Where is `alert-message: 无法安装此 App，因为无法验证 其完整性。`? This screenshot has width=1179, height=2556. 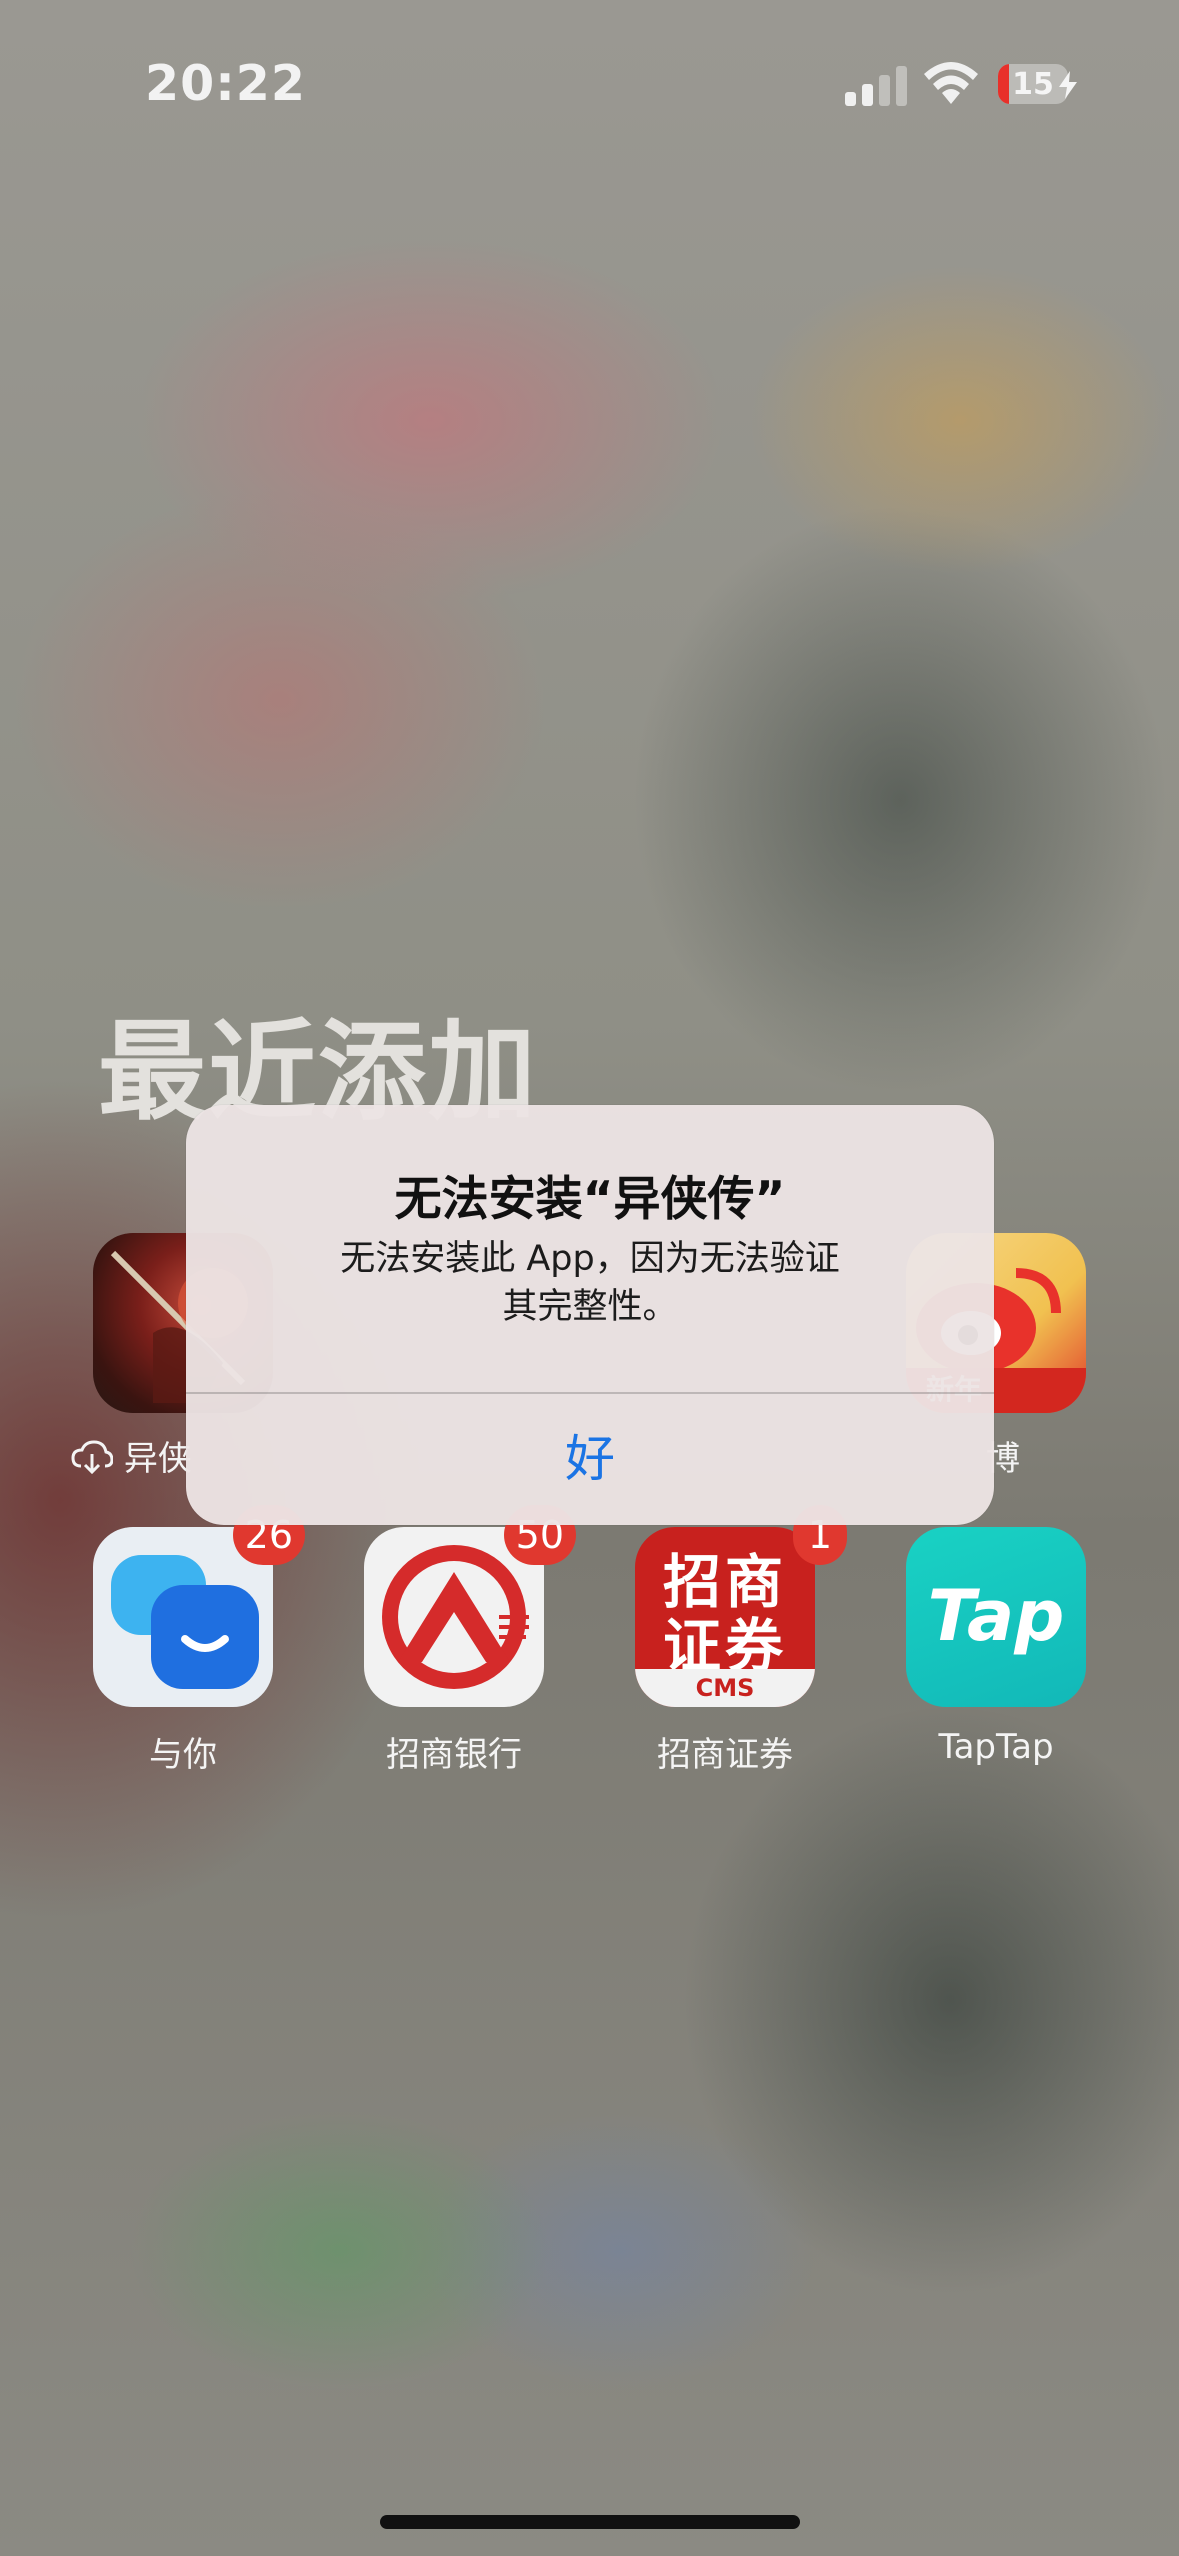 alert-message: 无法安装此 App，因为无法验证 其完整性。 is located at coordinates (590, 1283).